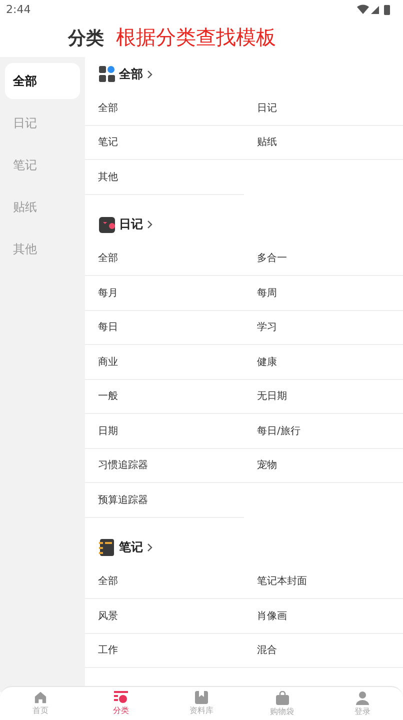 The width and height of the screenshot is (403, 720). What do you see at coordinates (323, 581) in the screenshot?
I see `category-option: 笔记本封面` at bounding box center [323, 581].